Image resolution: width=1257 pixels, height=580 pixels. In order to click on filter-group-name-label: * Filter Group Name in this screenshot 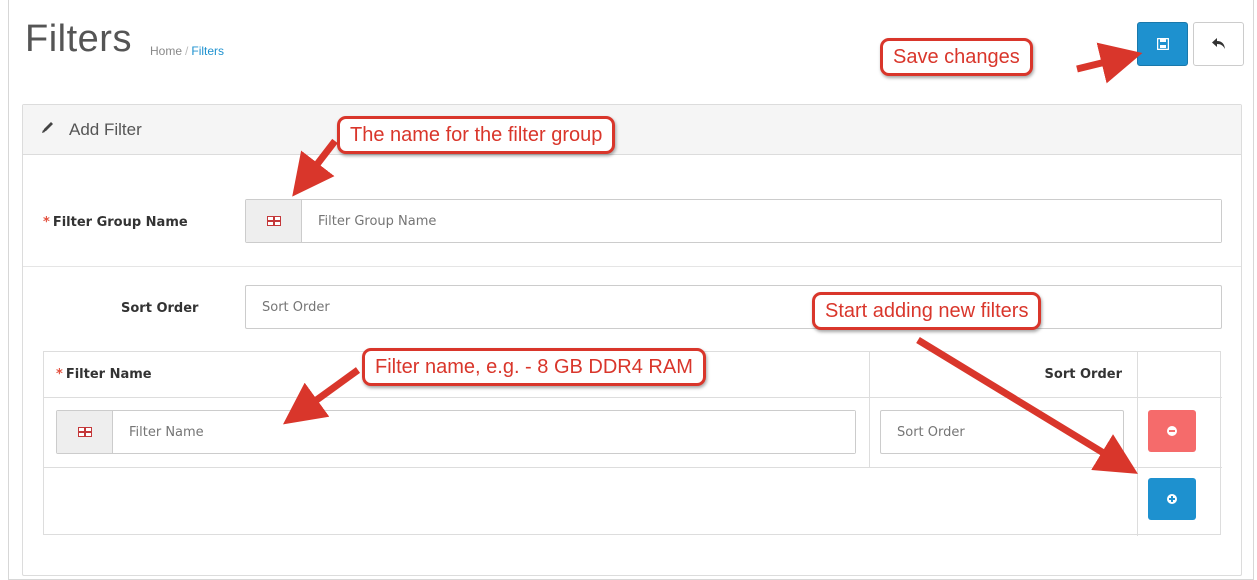, I will do `click(115, 222)`.